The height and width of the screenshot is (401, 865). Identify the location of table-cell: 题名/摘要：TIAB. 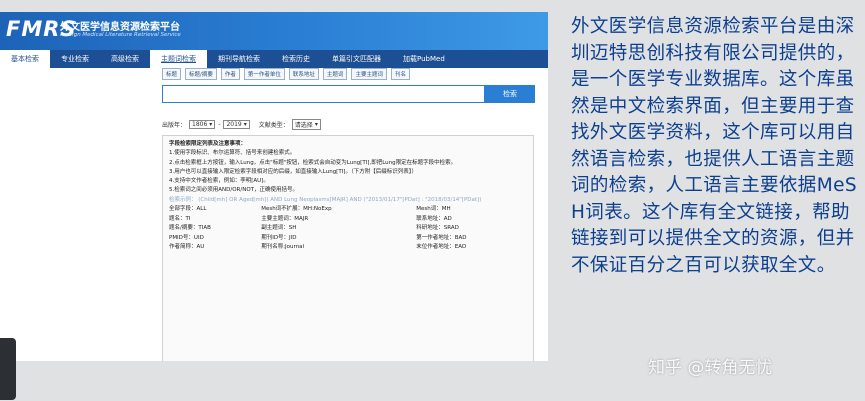
(190, 228).